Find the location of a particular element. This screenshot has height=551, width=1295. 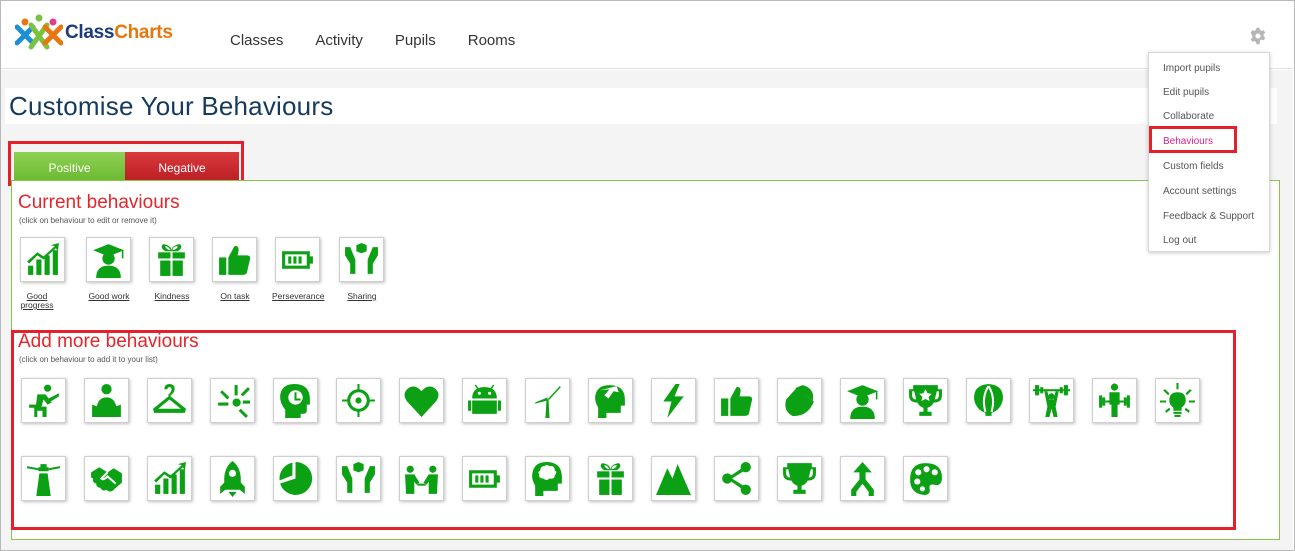

gift-icon is located at coordinates (171, 260).